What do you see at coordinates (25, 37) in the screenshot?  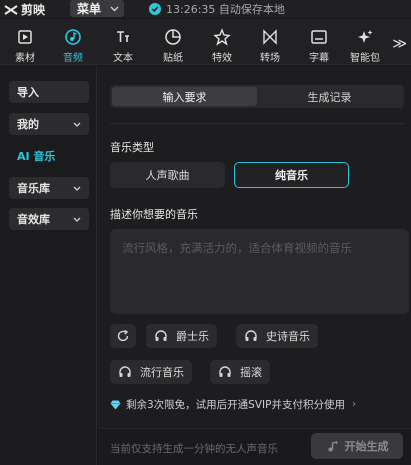 I see `media-icon` at bounding box center [25, 37].